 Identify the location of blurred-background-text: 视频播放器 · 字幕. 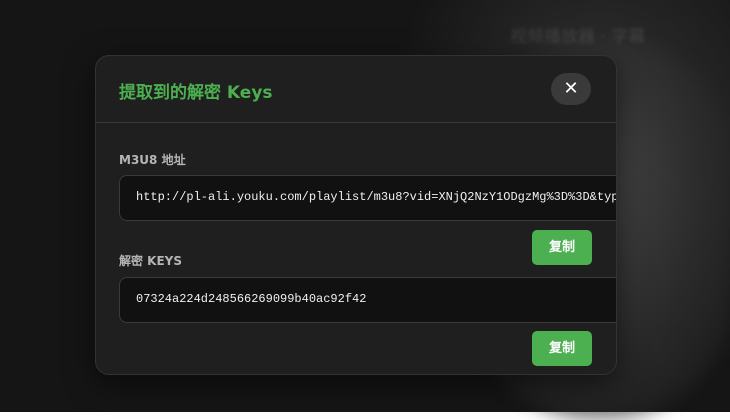
(578, 37).